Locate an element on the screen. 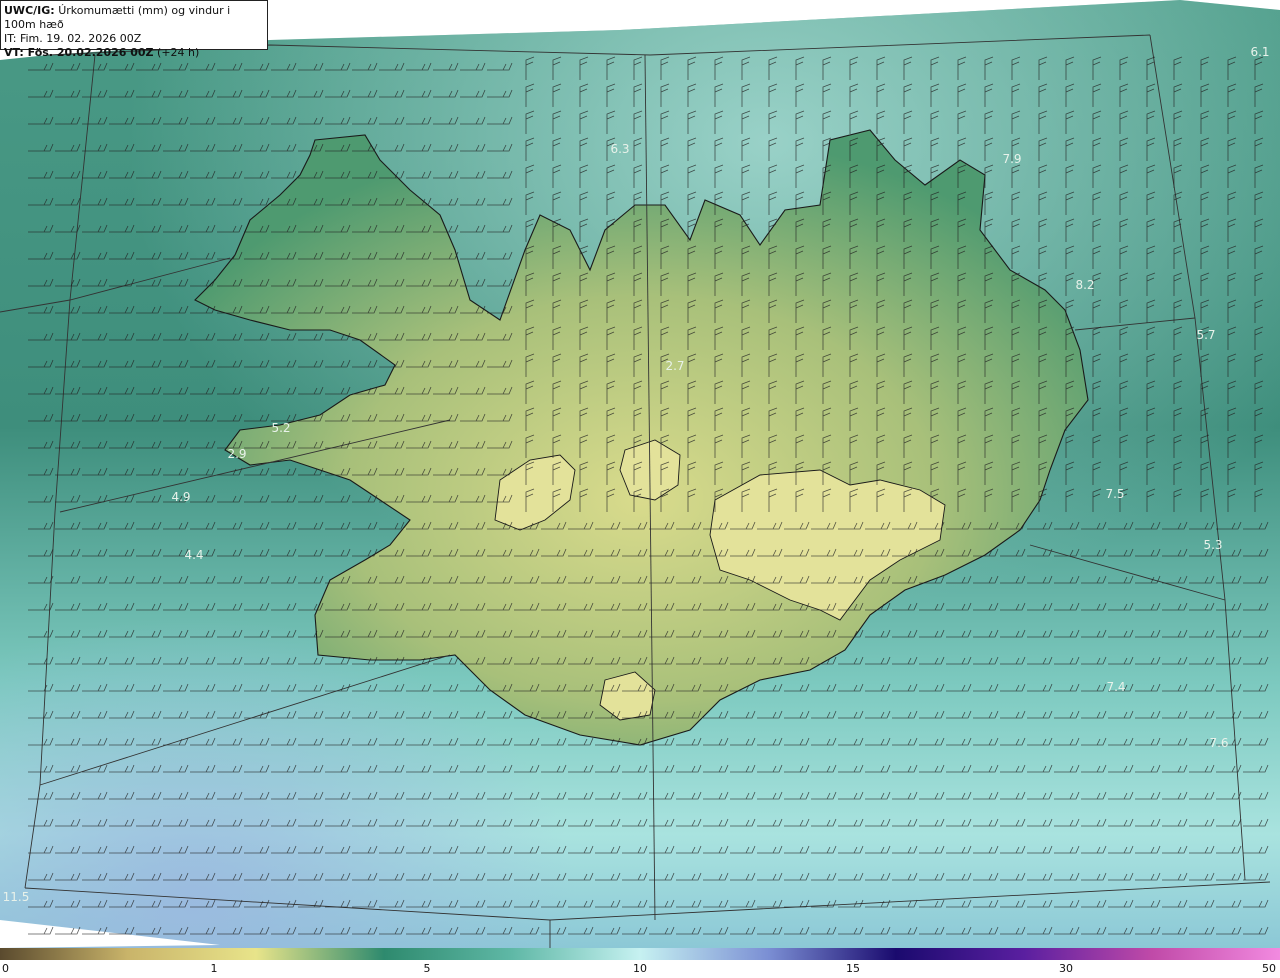 Image resolution: width=1280 pixels, height=978 pixels. valid-time: VT: Fös. 20.02.2026 00Z is located at coordinates (79, 52).